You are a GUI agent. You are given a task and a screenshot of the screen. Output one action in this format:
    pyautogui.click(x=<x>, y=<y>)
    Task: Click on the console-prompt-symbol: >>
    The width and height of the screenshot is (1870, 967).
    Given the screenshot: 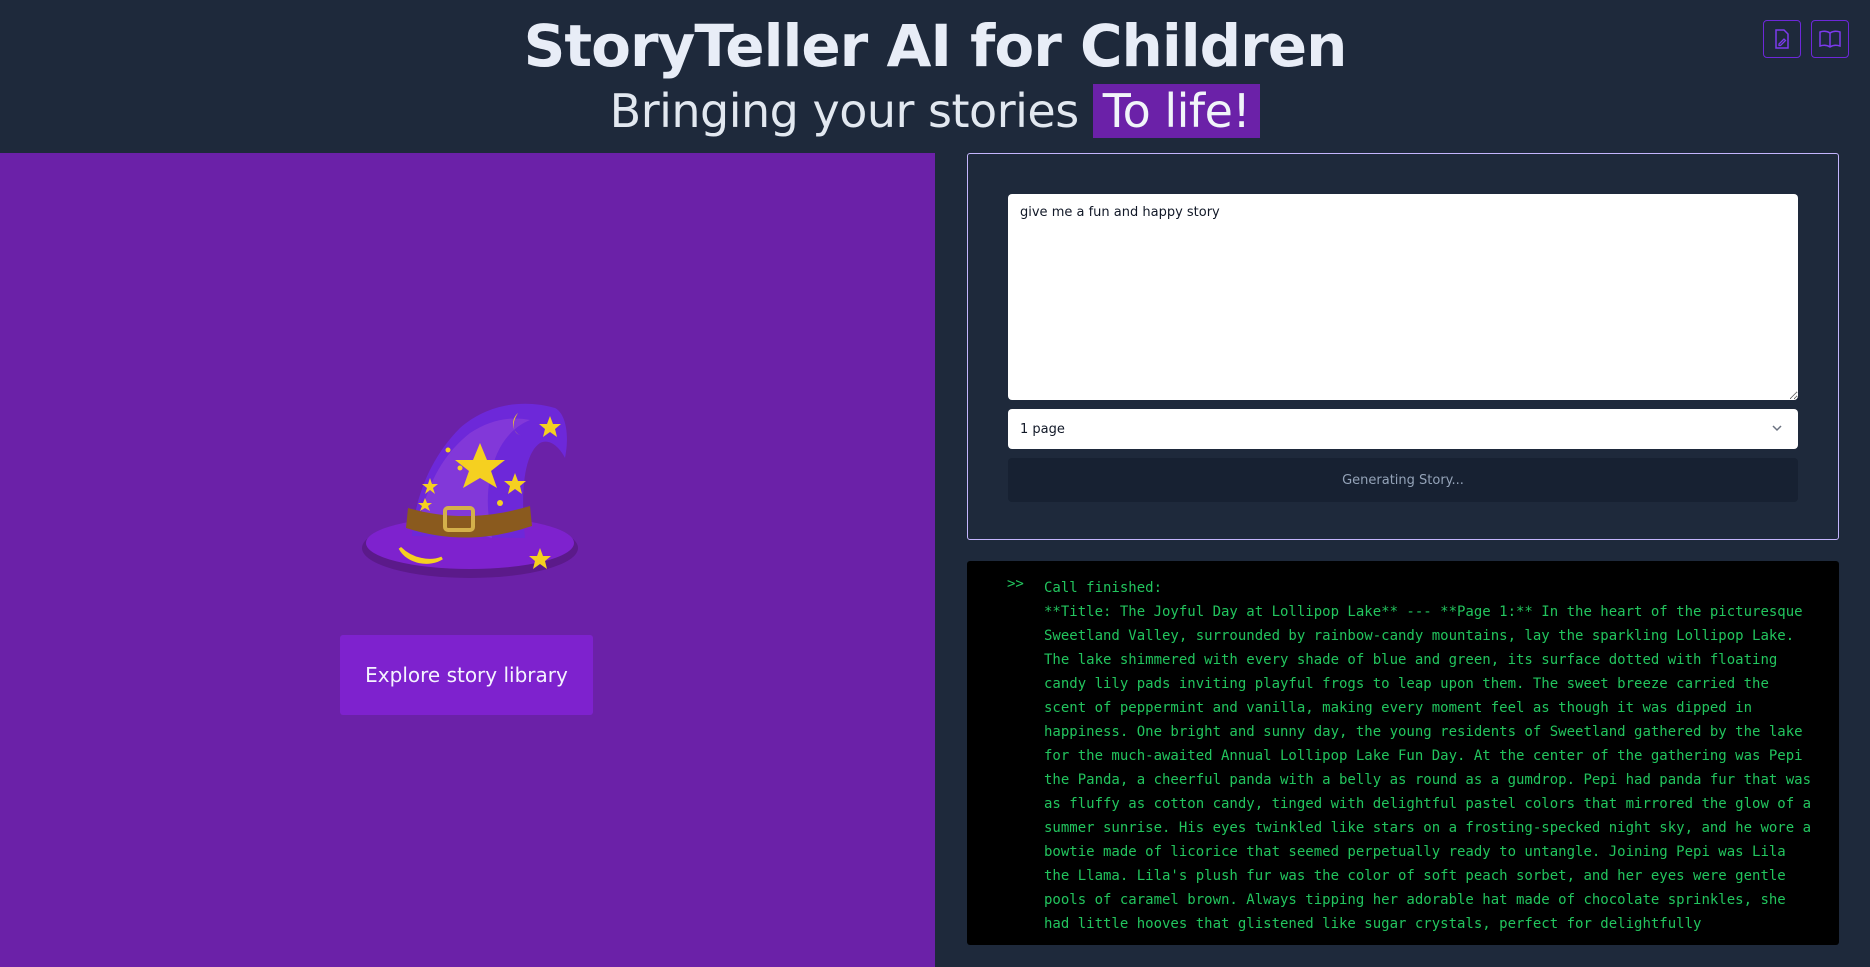 What is the action you would take?
    pyautogui.click(x=1015, y=584)
    